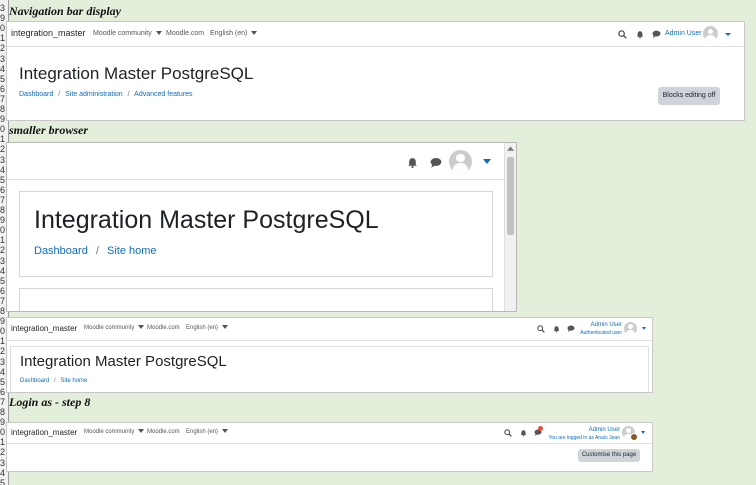 The height and width of the screenshot is (485, 756). I want to click on content-card, so click(256, 299).